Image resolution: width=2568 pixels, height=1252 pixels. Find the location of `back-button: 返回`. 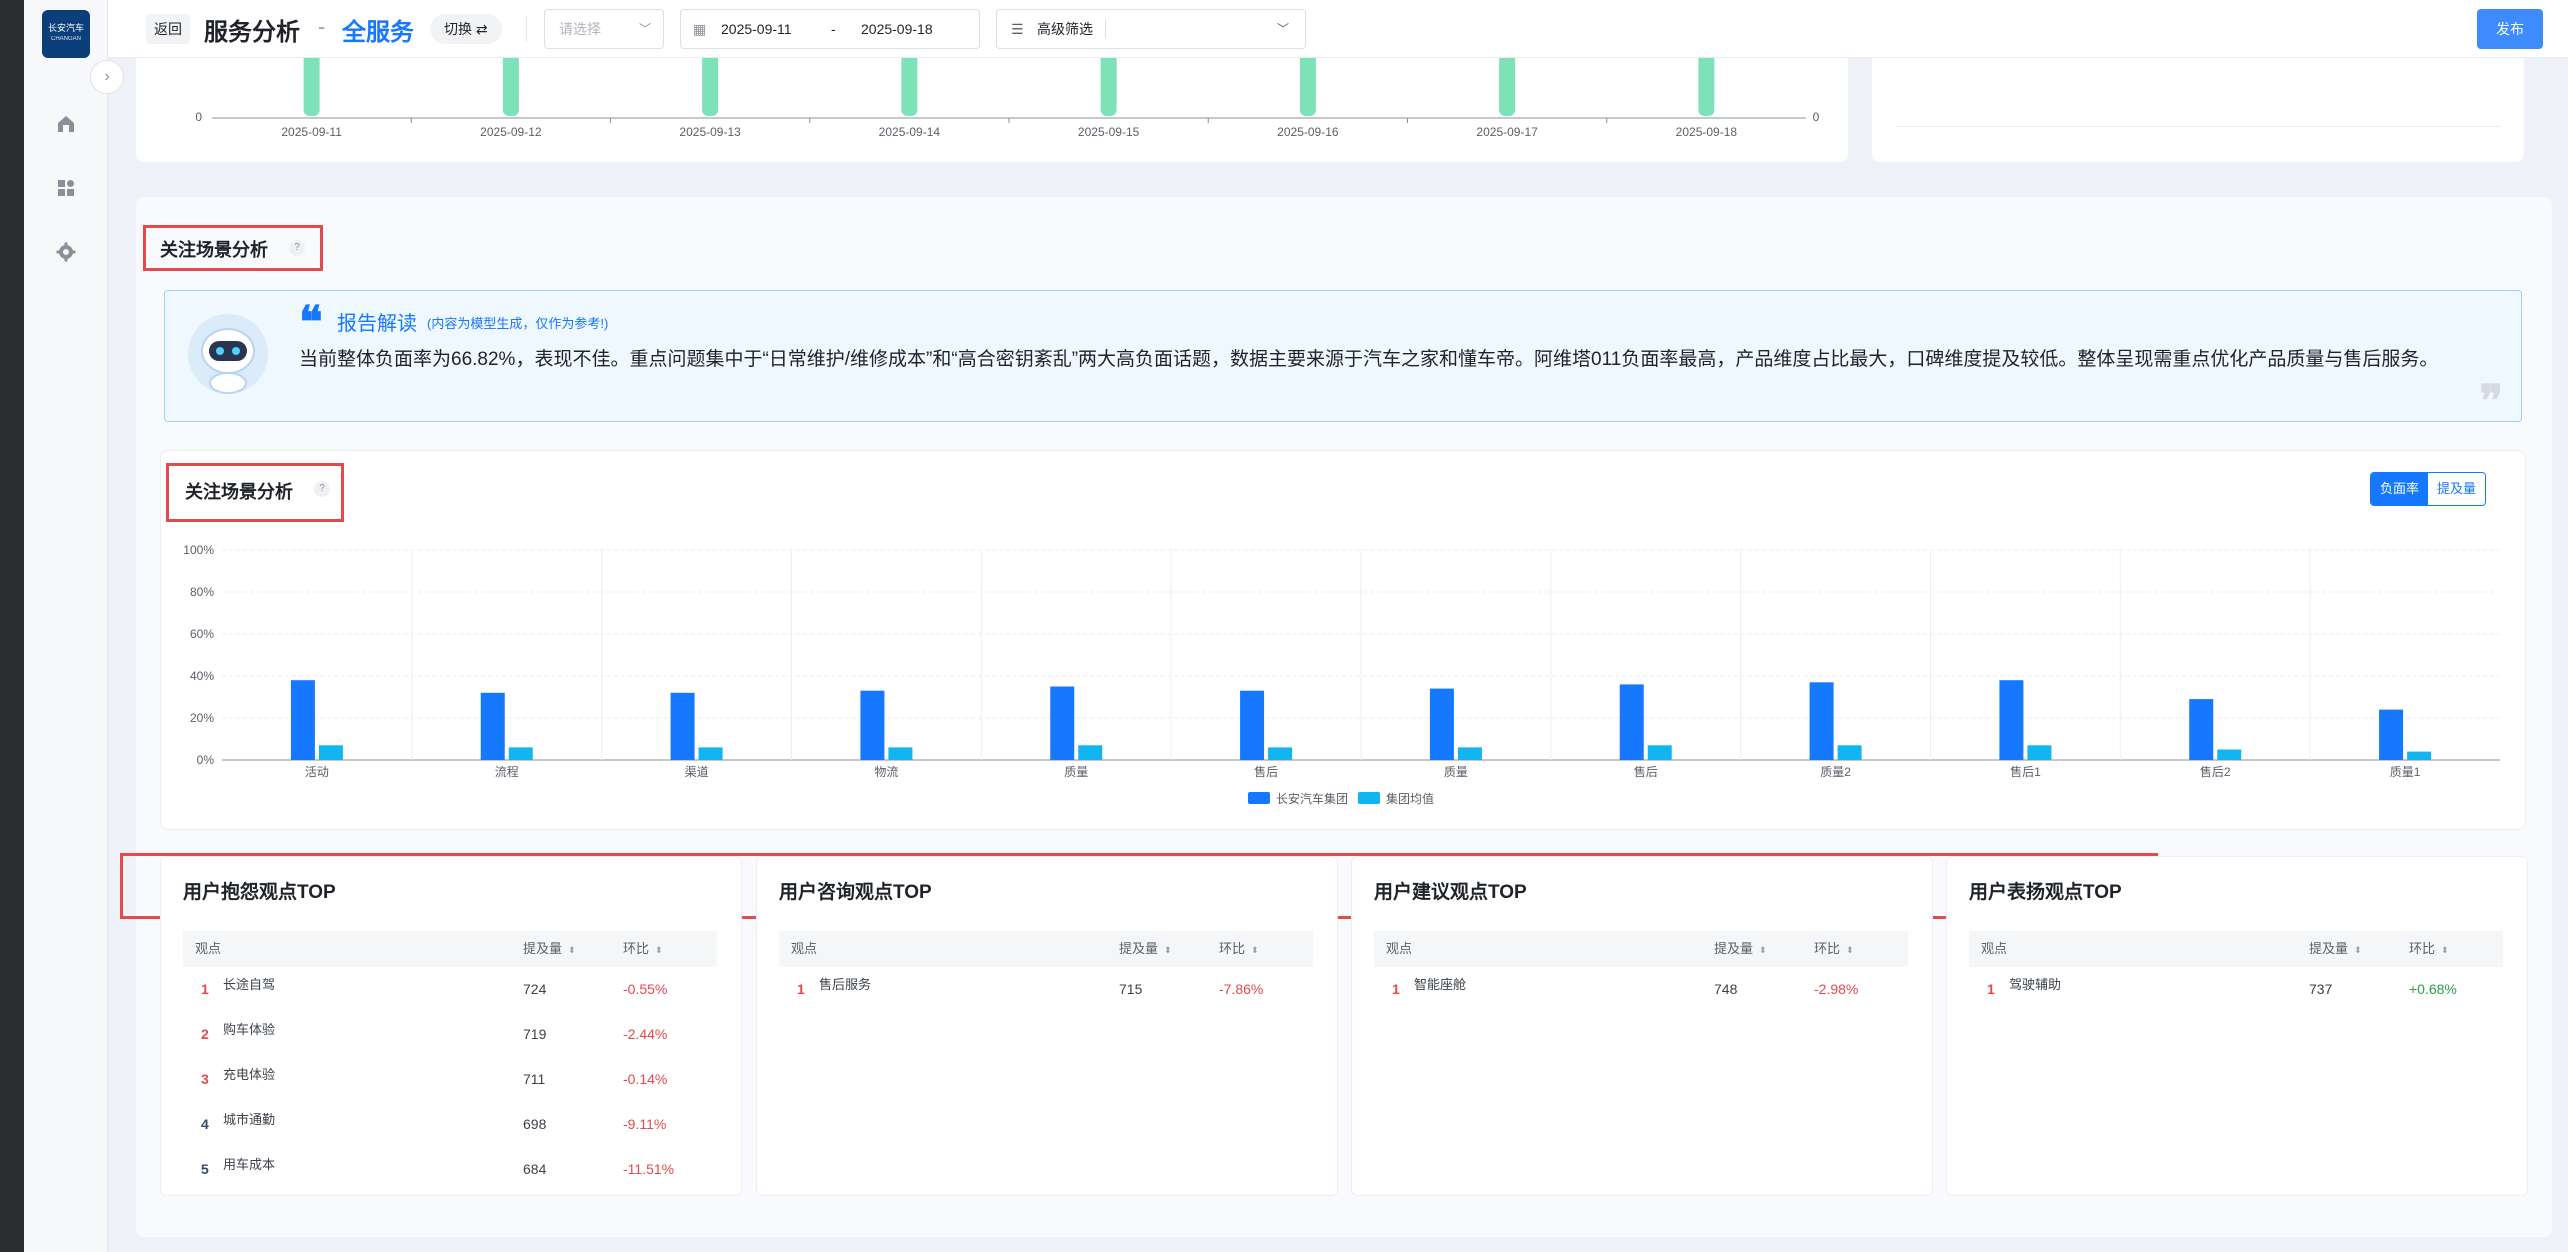

back-button: 返回 is located at coordinates (168, 29).